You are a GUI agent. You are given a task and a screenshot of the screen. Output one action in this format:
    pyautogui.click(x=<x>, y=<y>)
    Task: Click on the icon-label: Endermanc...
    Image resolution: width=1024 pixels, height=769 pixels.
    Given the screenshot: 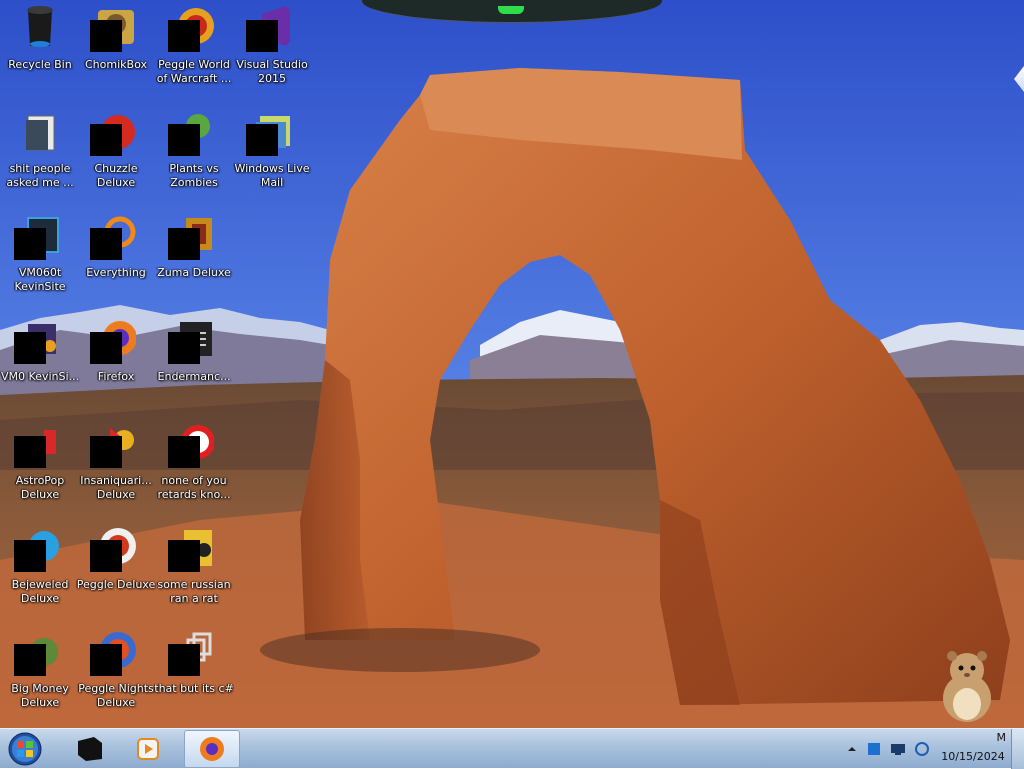 What is the action you would take?
    pyautogui.click(x=194, y=376)
    